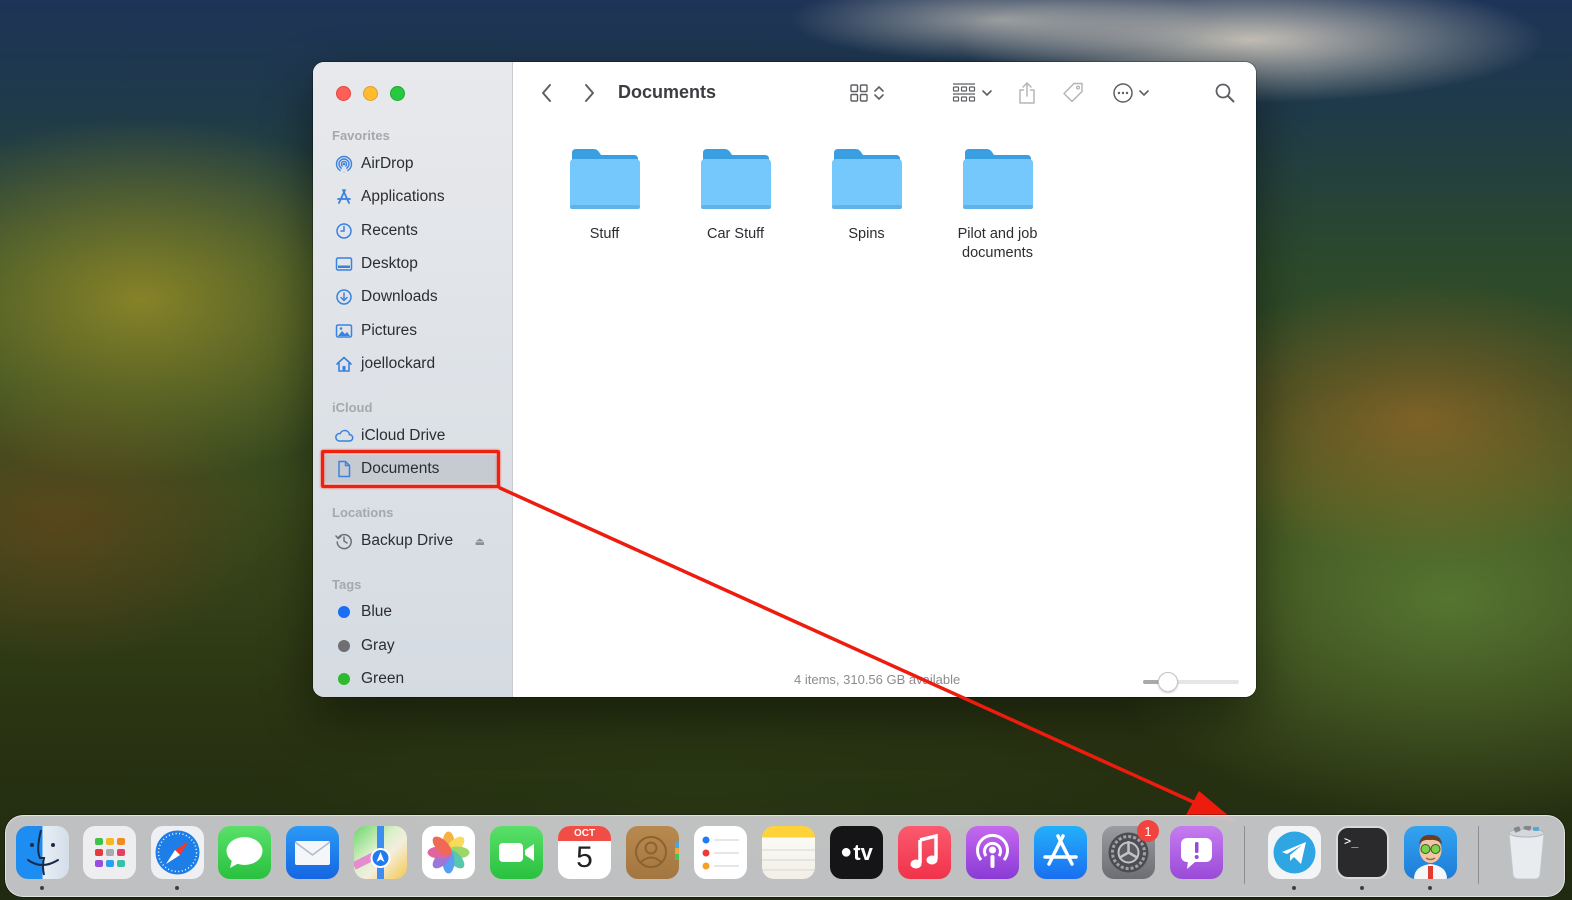 The image size is (1572, 900). Describe the element at coordinates (863, 852) in the screenshot. I see `tv-label: tv` at that location.